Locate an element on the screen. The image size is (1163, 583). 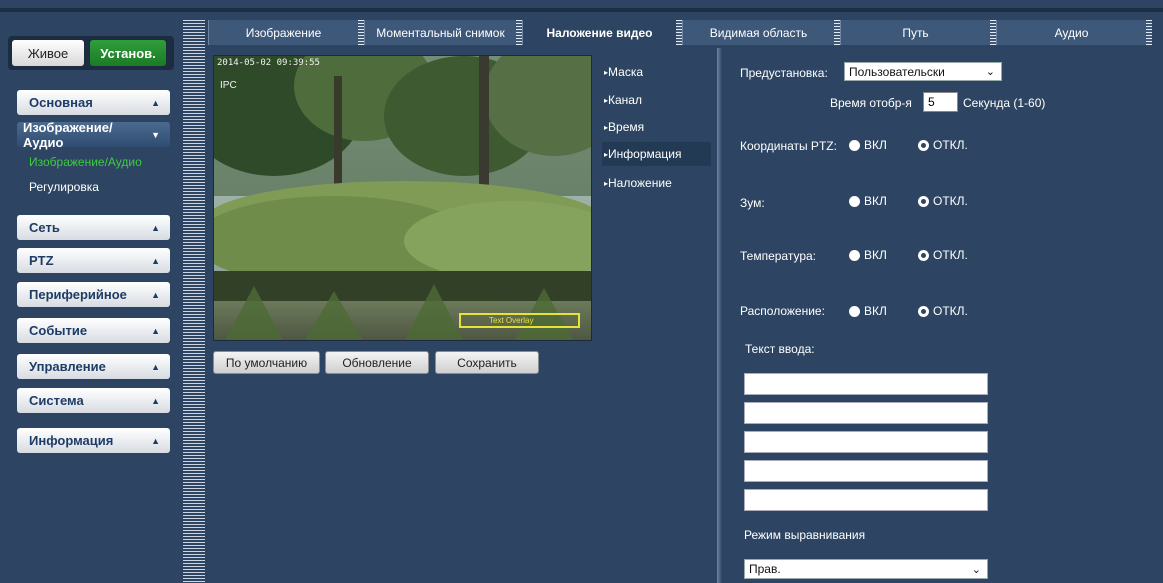
submenu-adjust: Регулировка is located at coordinates (64, 187).